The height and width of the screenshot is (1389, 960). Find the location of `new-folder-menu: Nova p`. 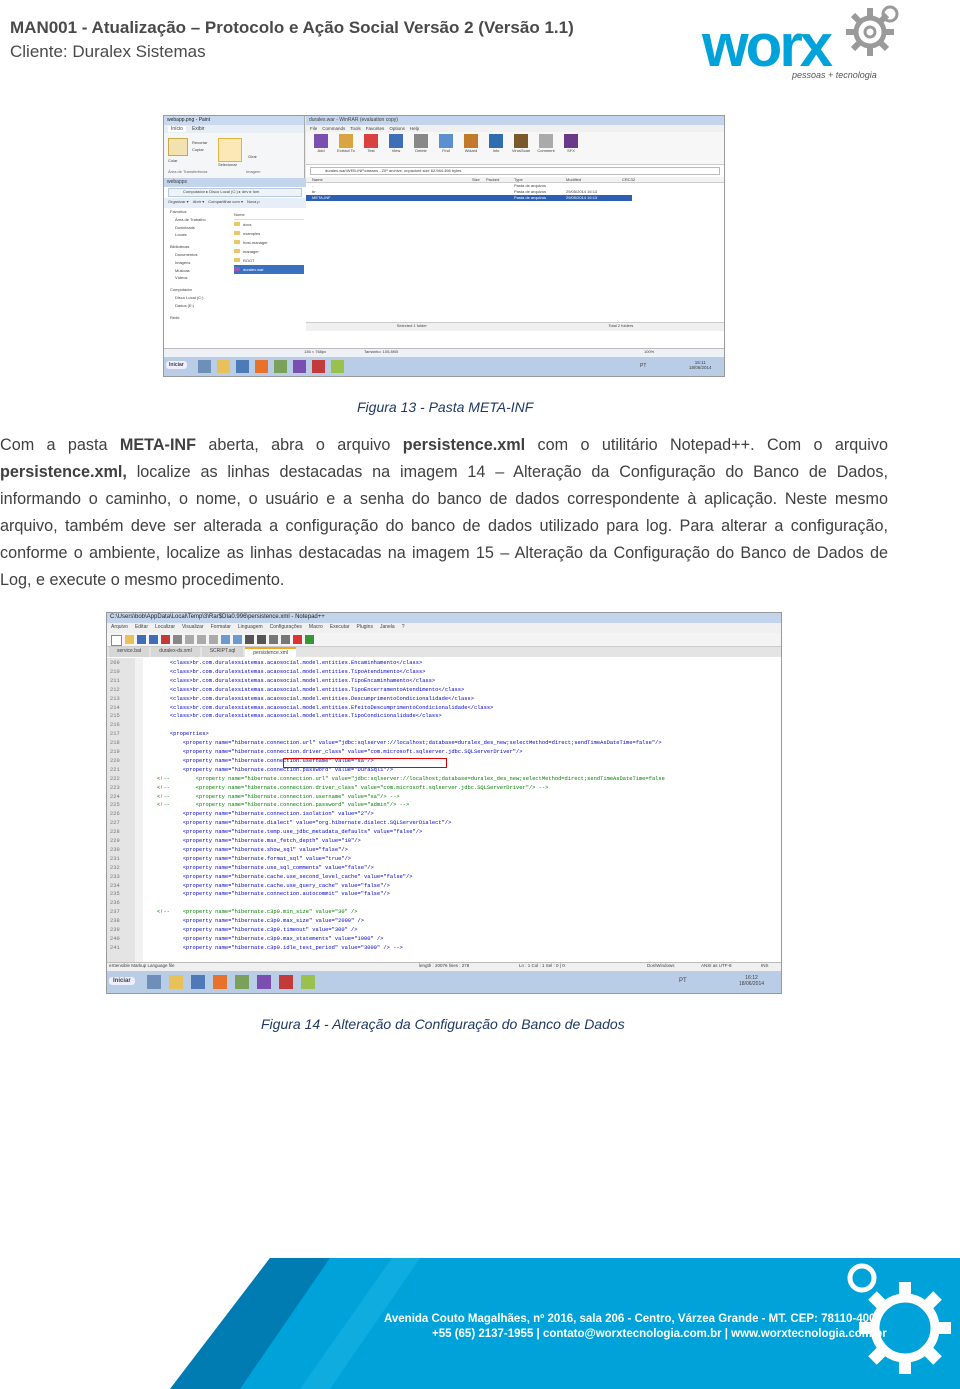

new-folder-menu: Nova p is located at coordinates (253, 203).